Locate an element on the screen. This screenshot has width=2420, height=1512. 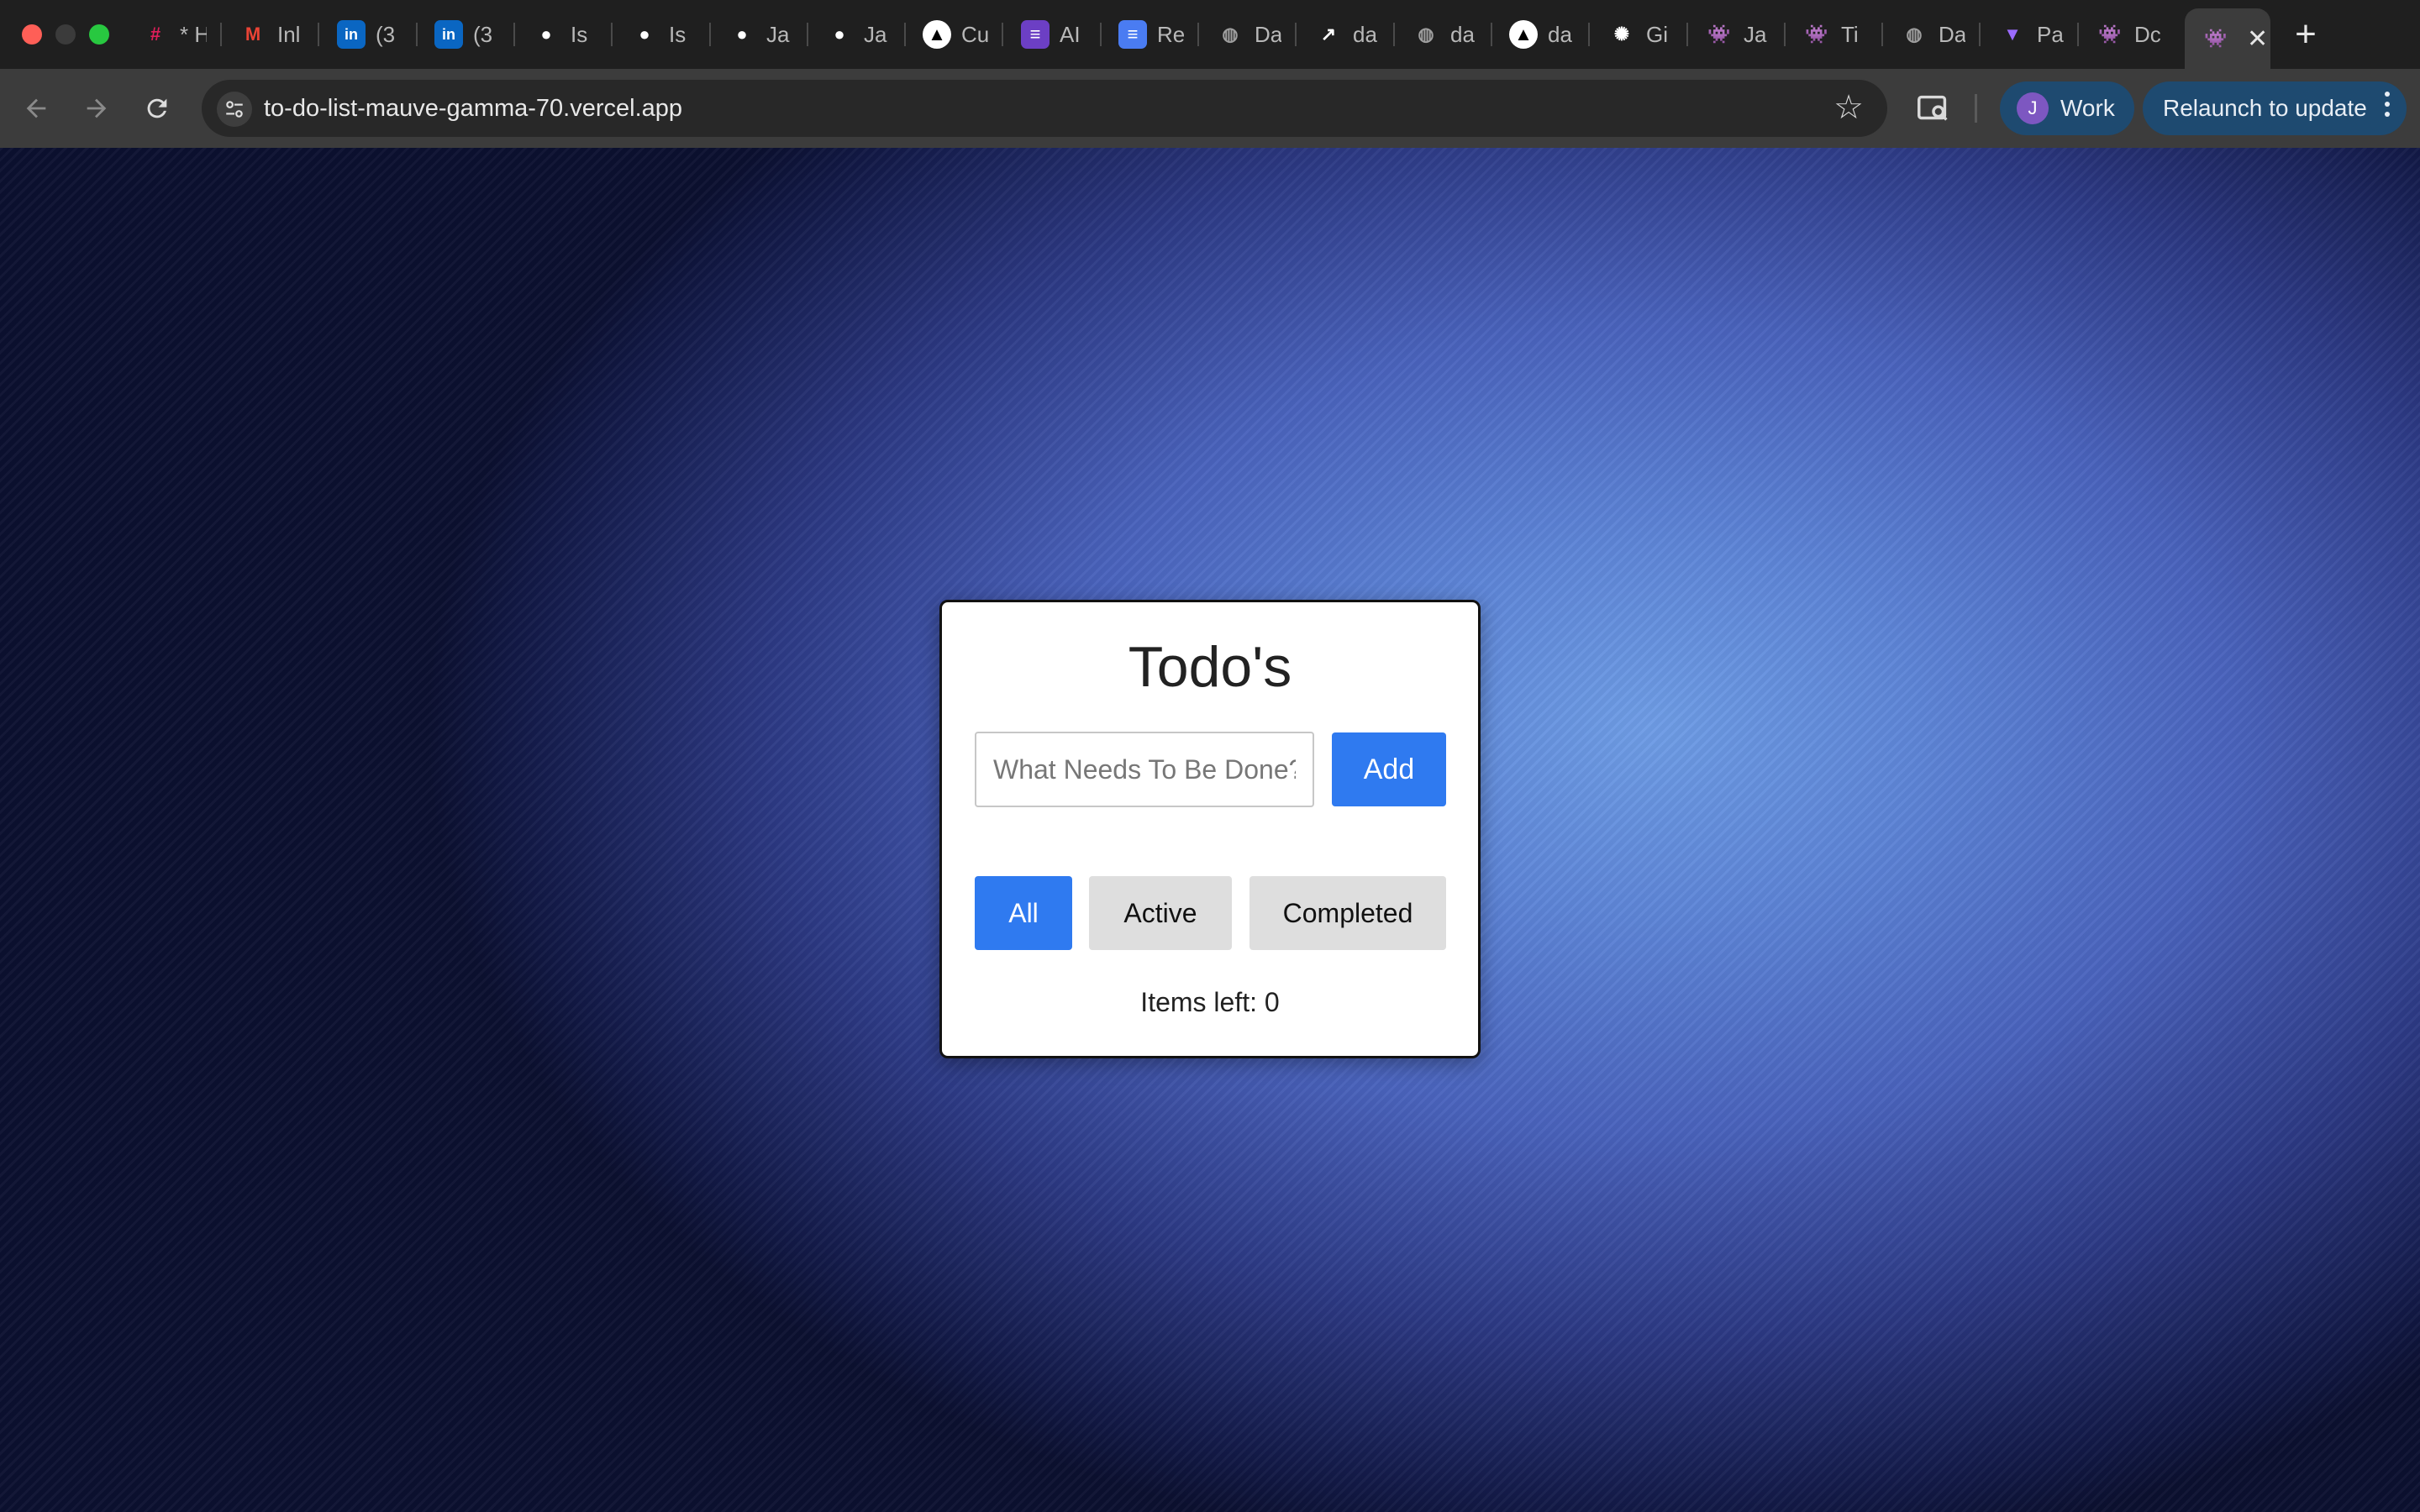
tab-close-icon: ✕ is located at coordinates (2257, 39).